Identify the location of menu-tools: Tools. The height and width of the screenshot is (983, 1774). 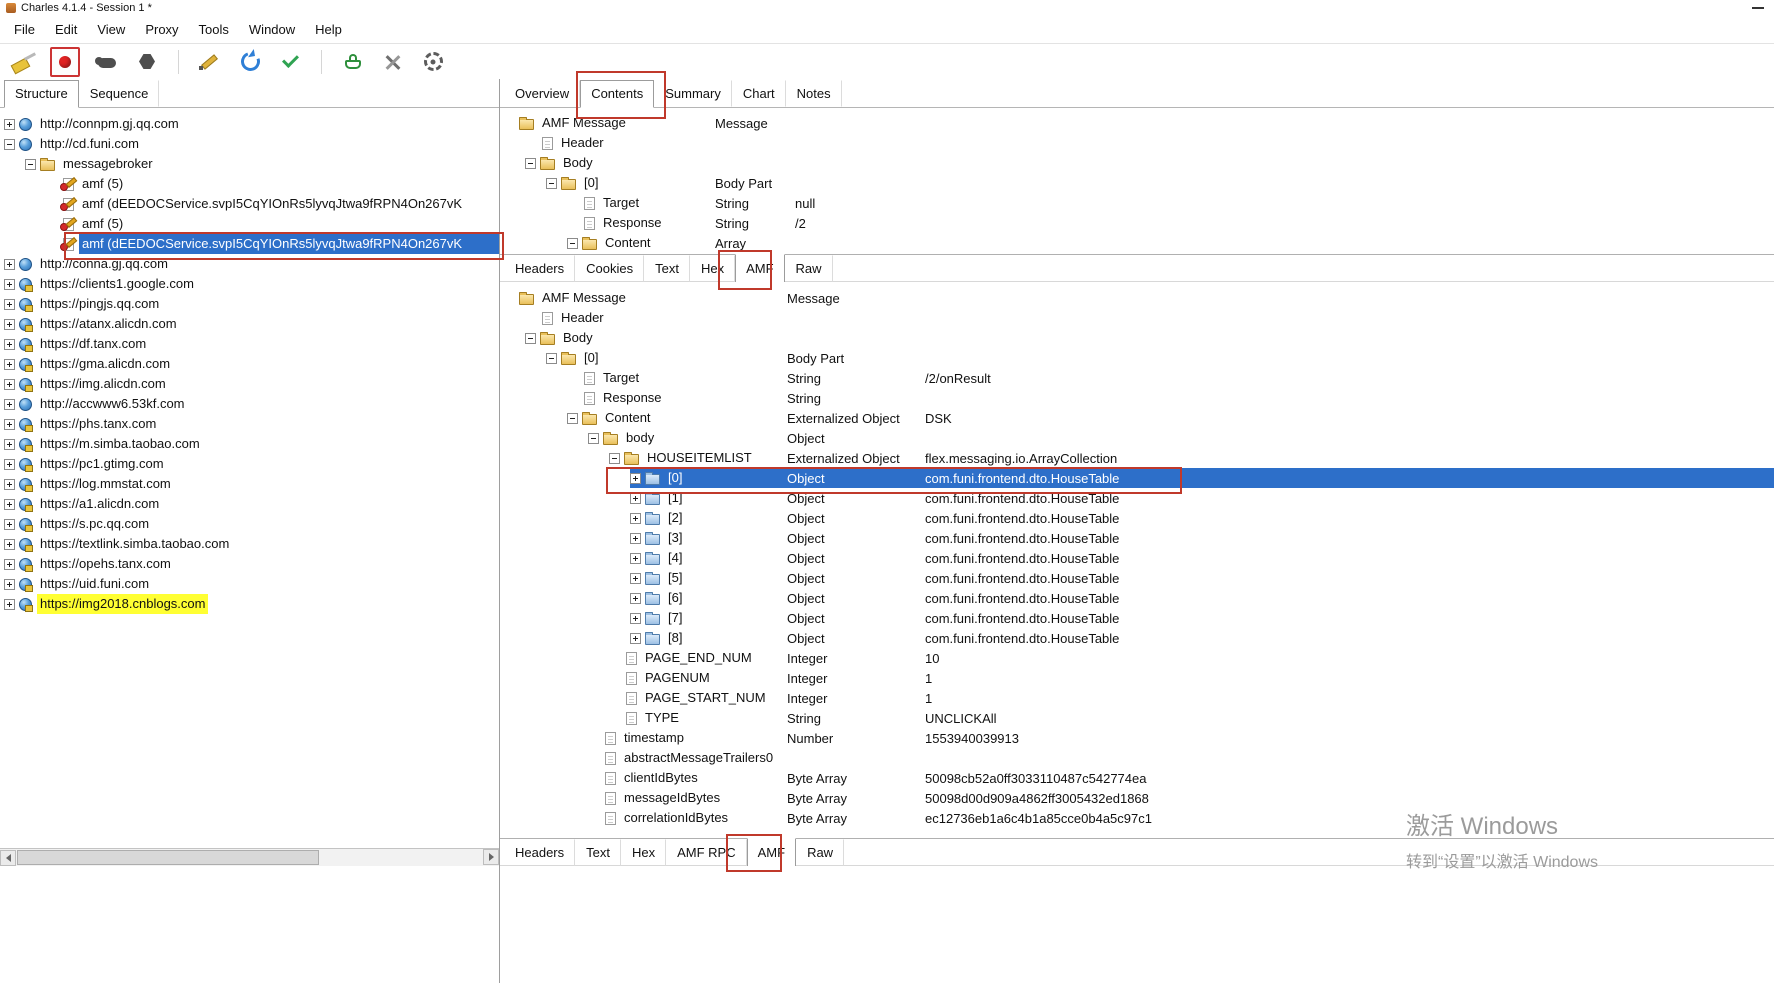
(214, 29).